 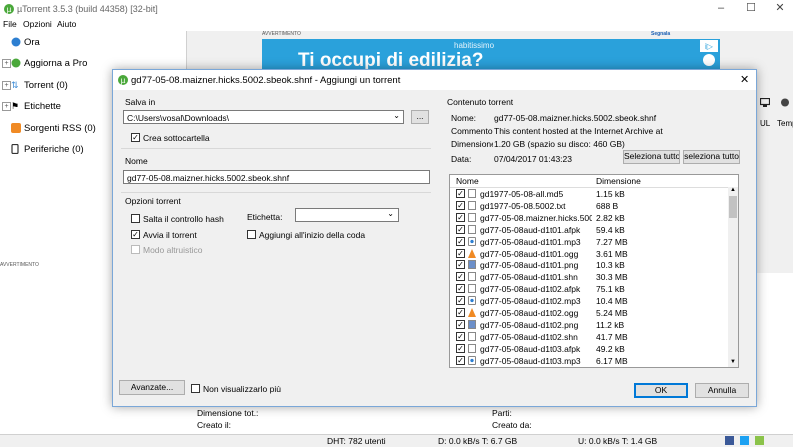 What do you see at coordinates (733, 363) in the screenshot?
I see `scroll-down-icon: ▼` at bounding box center [733, 363].